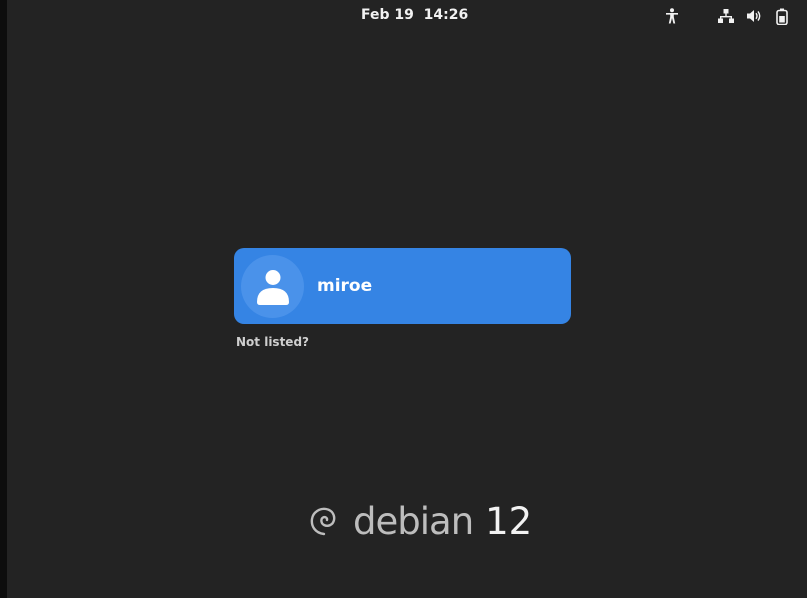 Image resolution: width=807 pixels, height=598 pixels. I want to click on volume-icon, so click(754, 16).